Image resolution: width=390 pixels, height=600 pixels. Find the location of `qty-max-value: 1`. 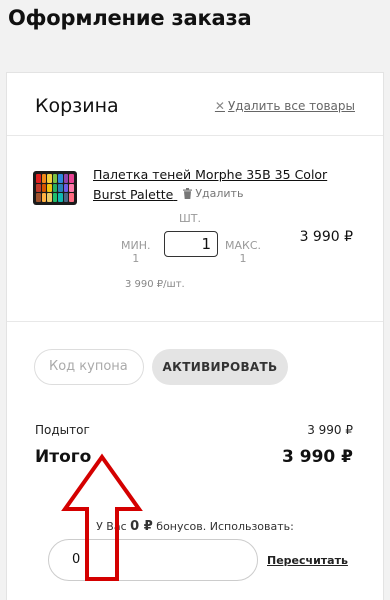

qty-max-value: 1 is located at coordinates (243, 258).